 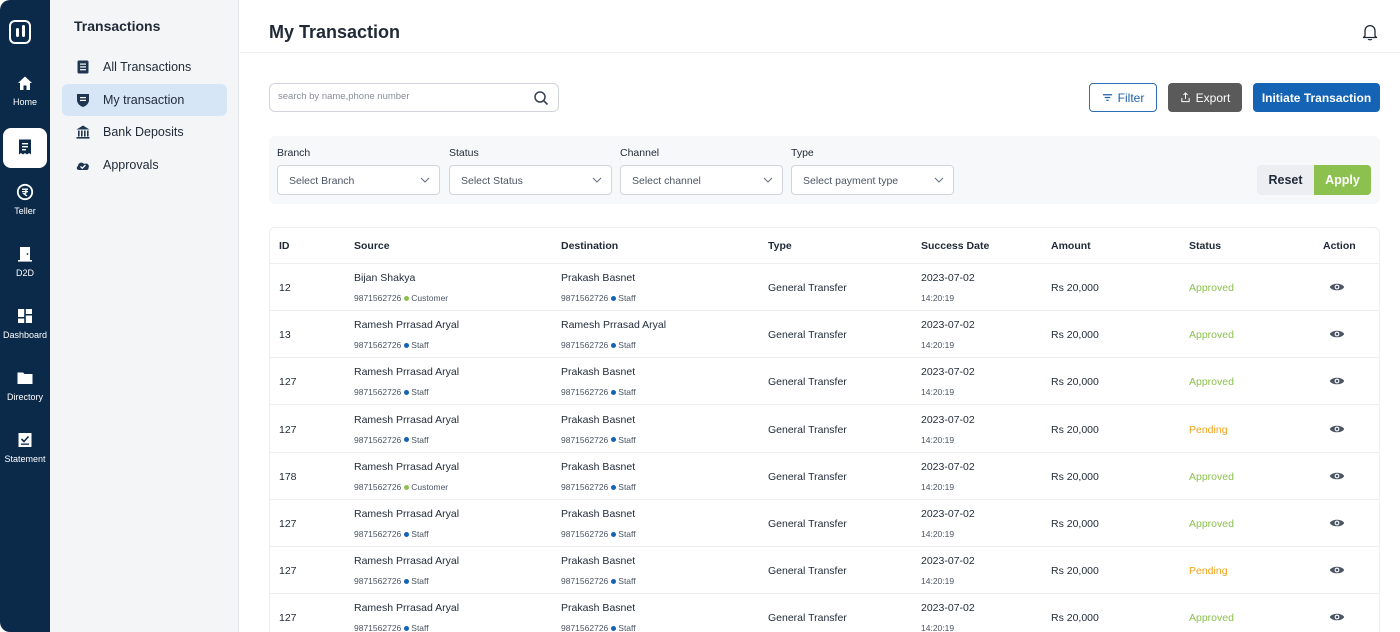 I want to click on reset-button: Reset, so click(x=1285, y=180).